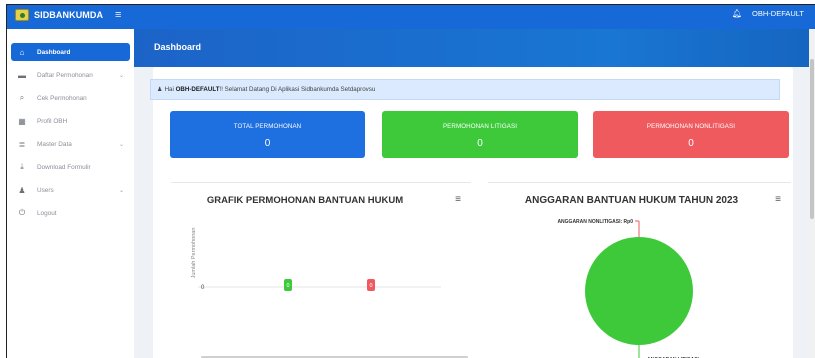 Image resolution: width=815 pixels, height=358 pixels. Describe the element at coordinates (480, 126) in the screenshot. I see `stat-label: PERMOHONAN LITIGASI` at that location.